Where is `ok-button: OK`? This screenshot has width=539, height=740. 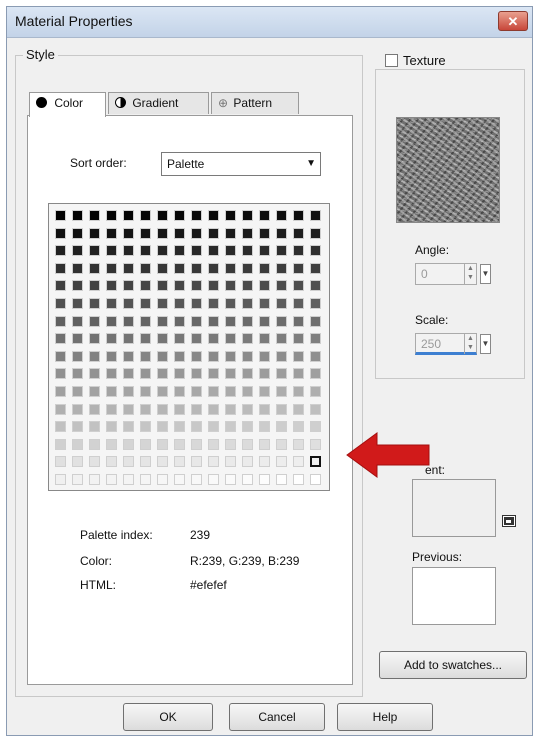
ok-button: OK is located at coordinates (168, 717).